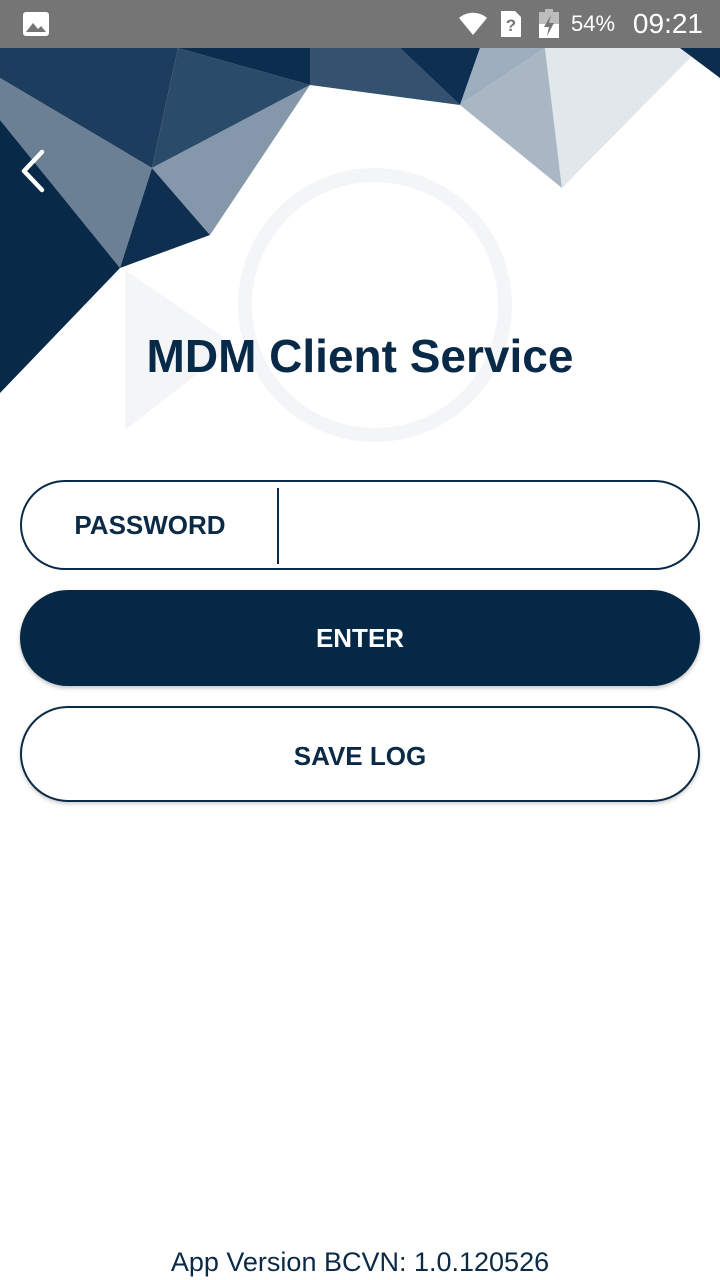 The width and height of the screenshot is (720, 1280). I want to click on password-field: PASSWORD, so click(360, 525).